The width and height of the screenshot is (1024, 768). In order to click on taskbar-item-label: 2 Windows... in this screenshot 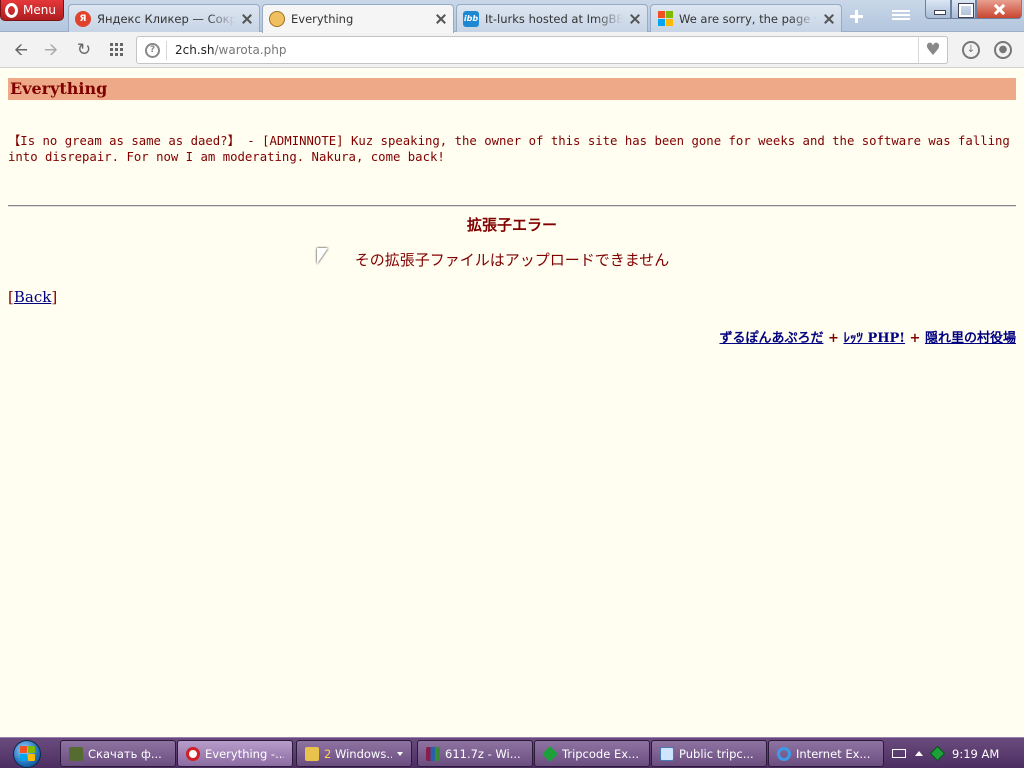, I will do `click(358, 754)`.